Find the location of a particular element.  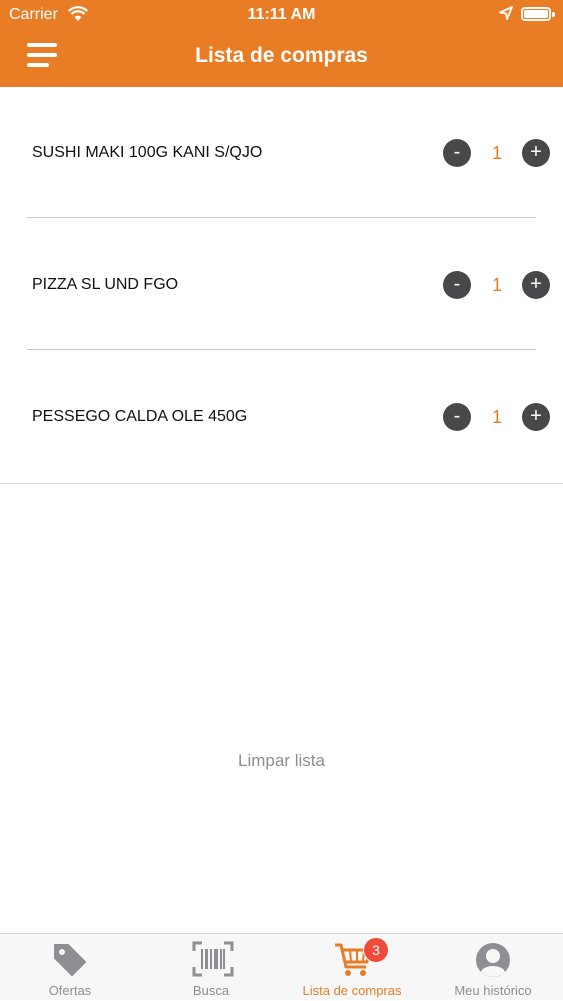

page-title: Lista de compras is located at coordinates (281, 55).